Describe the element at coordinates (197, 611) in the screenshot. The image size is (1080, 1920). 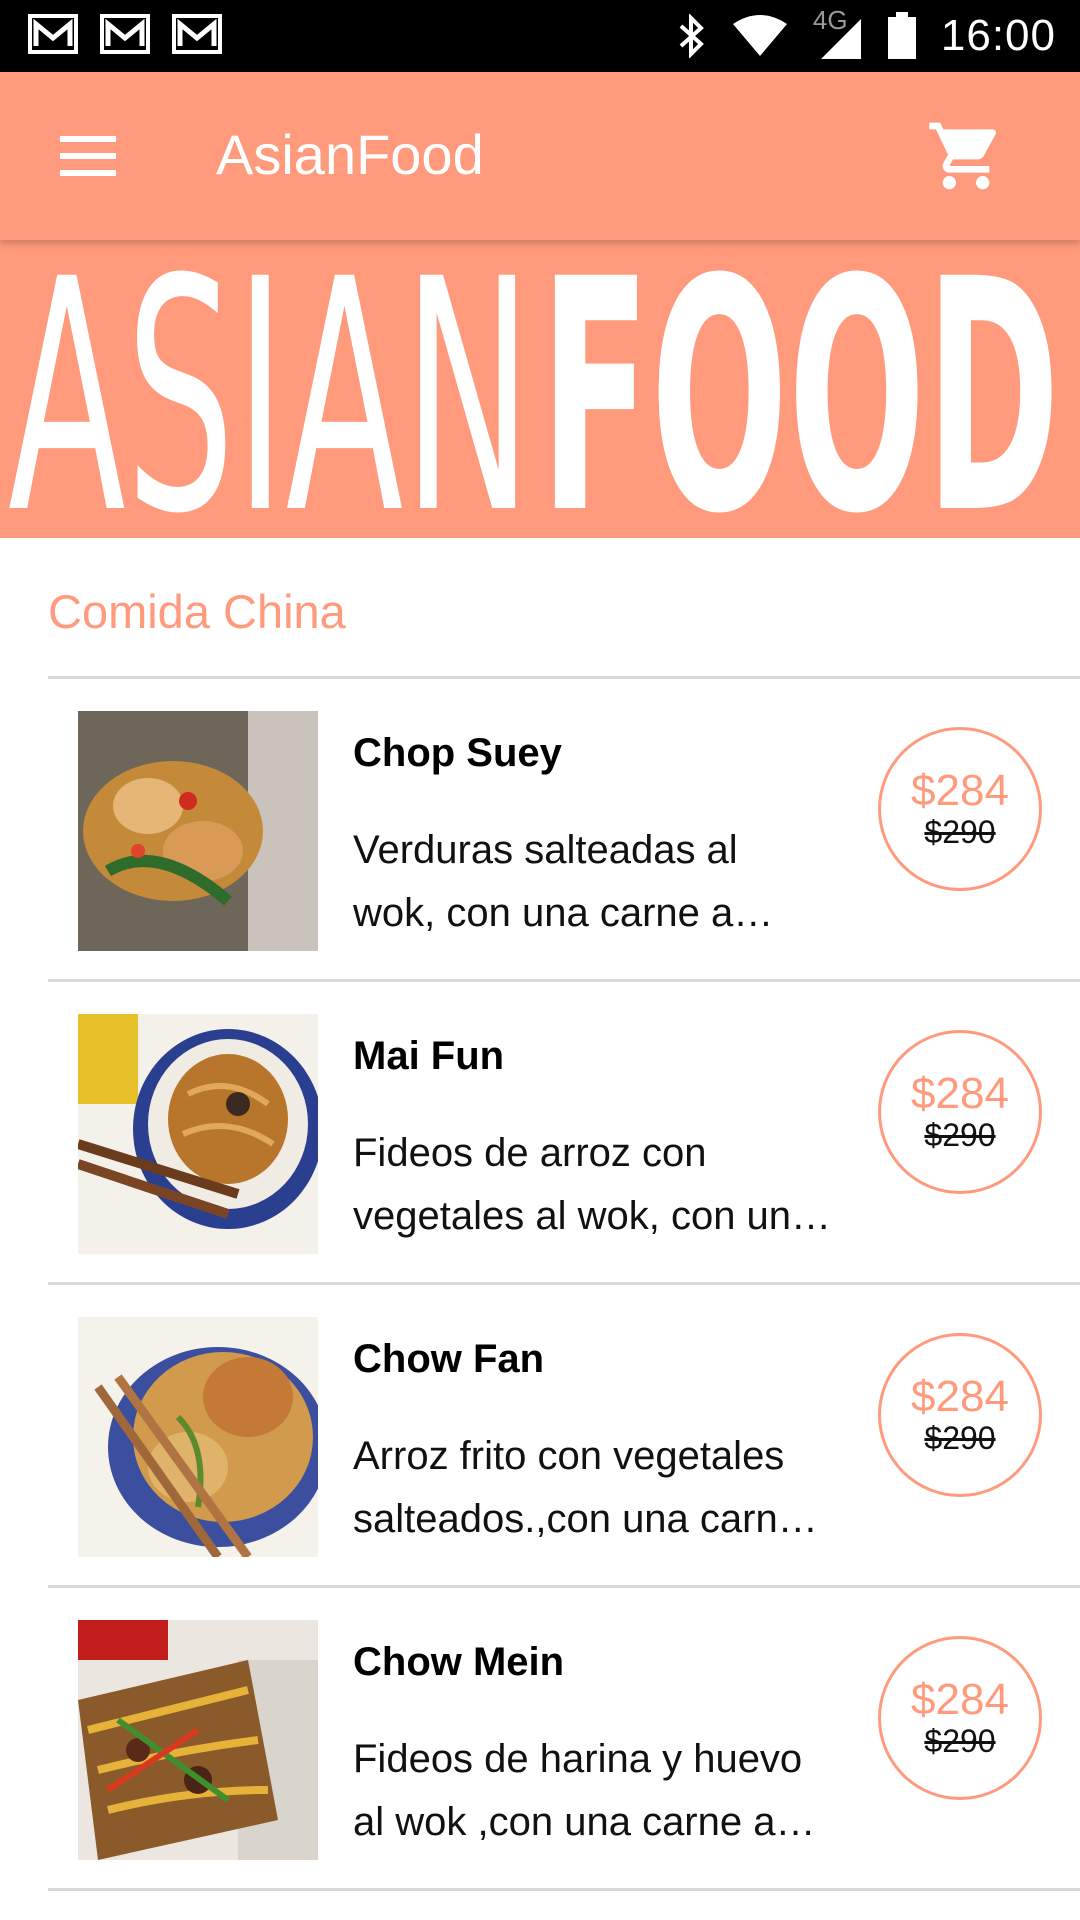
I see `section-title: Comida China` at that location.